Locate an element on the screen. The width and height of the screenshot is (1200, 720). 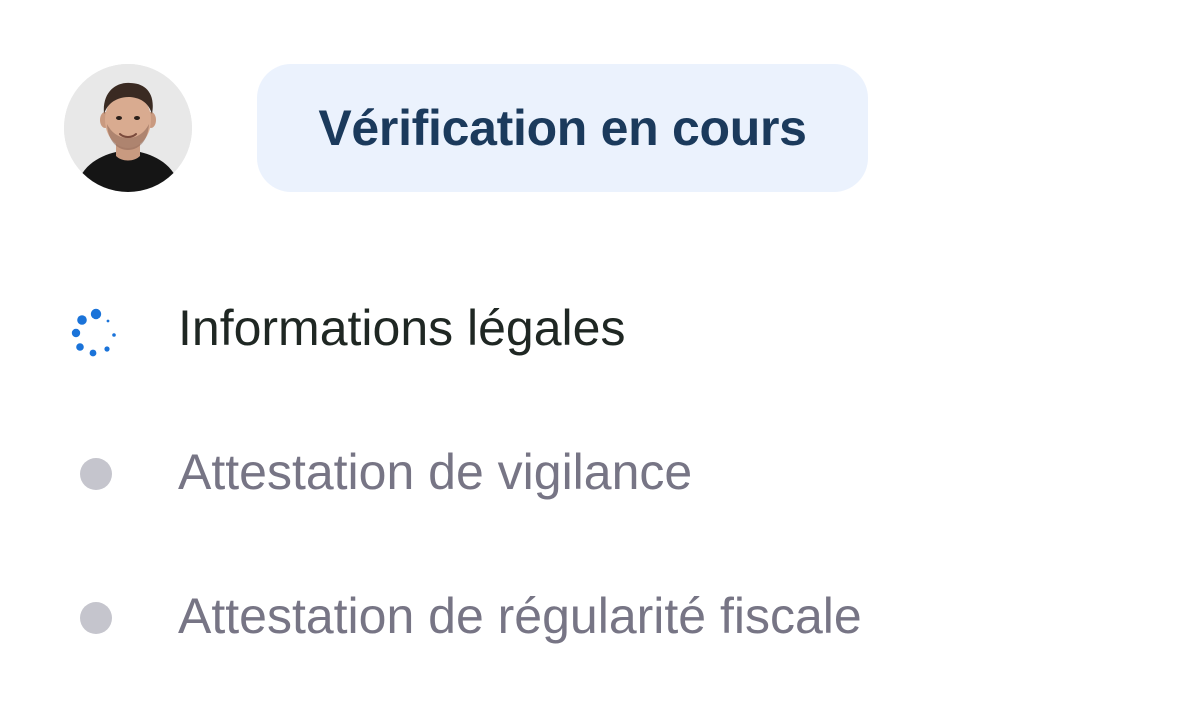
step-label: Attestation de régularité fiscale is located at coordinates (520, 616).